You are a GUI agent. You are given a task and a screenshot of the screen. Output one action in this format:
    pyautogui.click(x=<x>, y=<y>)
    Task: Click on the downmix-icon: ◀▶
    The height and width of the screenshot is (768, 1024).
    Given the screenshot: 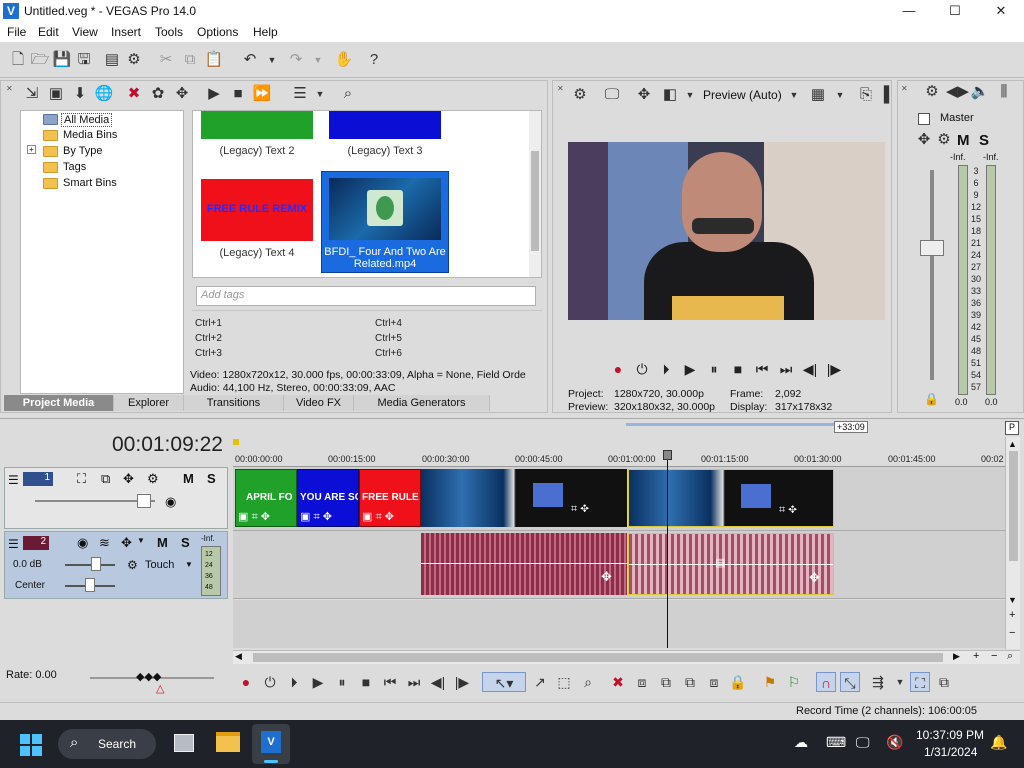 What is the action you would take?
    pyautogui.click(x=957, y=92)
    